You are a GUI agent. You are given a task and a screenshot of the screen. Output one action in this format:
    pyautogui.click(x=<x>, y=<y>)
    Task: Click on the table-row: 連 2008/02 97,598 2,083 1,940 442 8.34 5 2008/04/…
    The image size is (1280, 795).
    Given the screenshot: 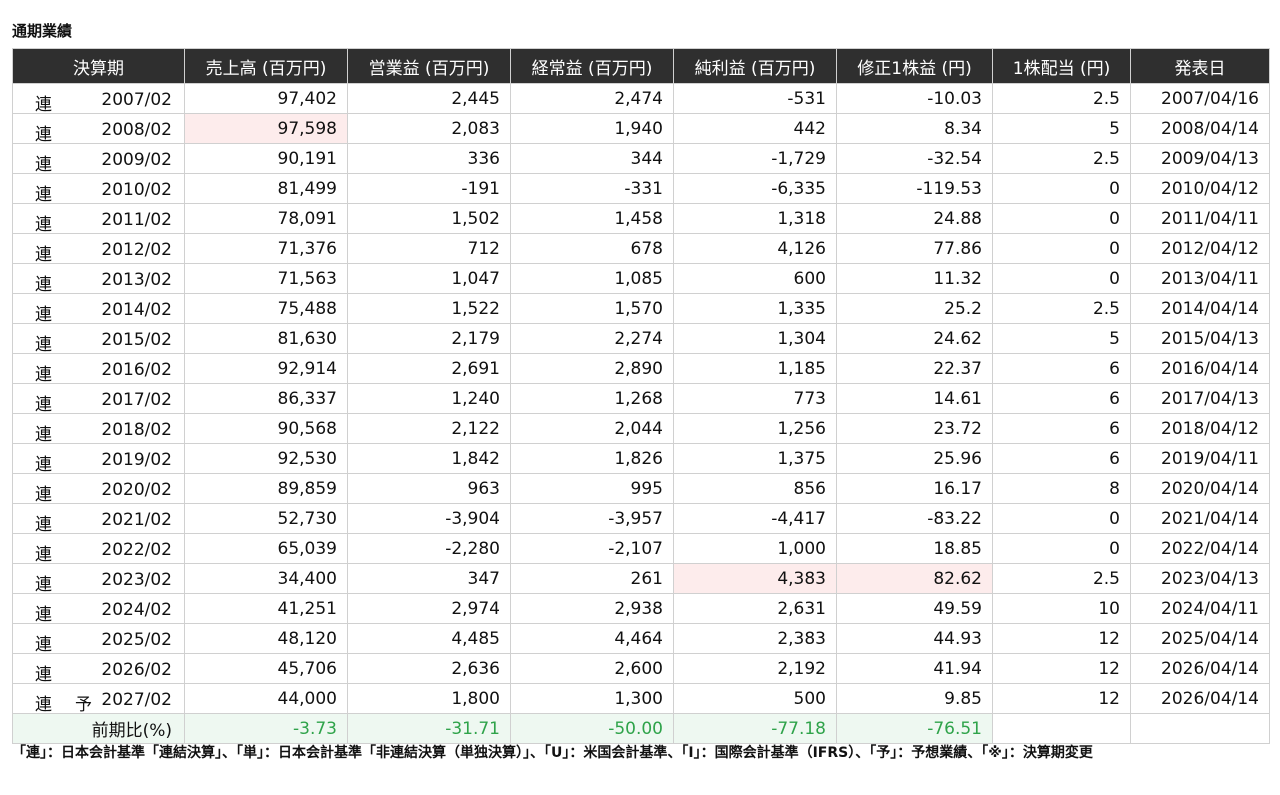 What is the action you would take?
    pyautogui.click(x=641, y=129)
    